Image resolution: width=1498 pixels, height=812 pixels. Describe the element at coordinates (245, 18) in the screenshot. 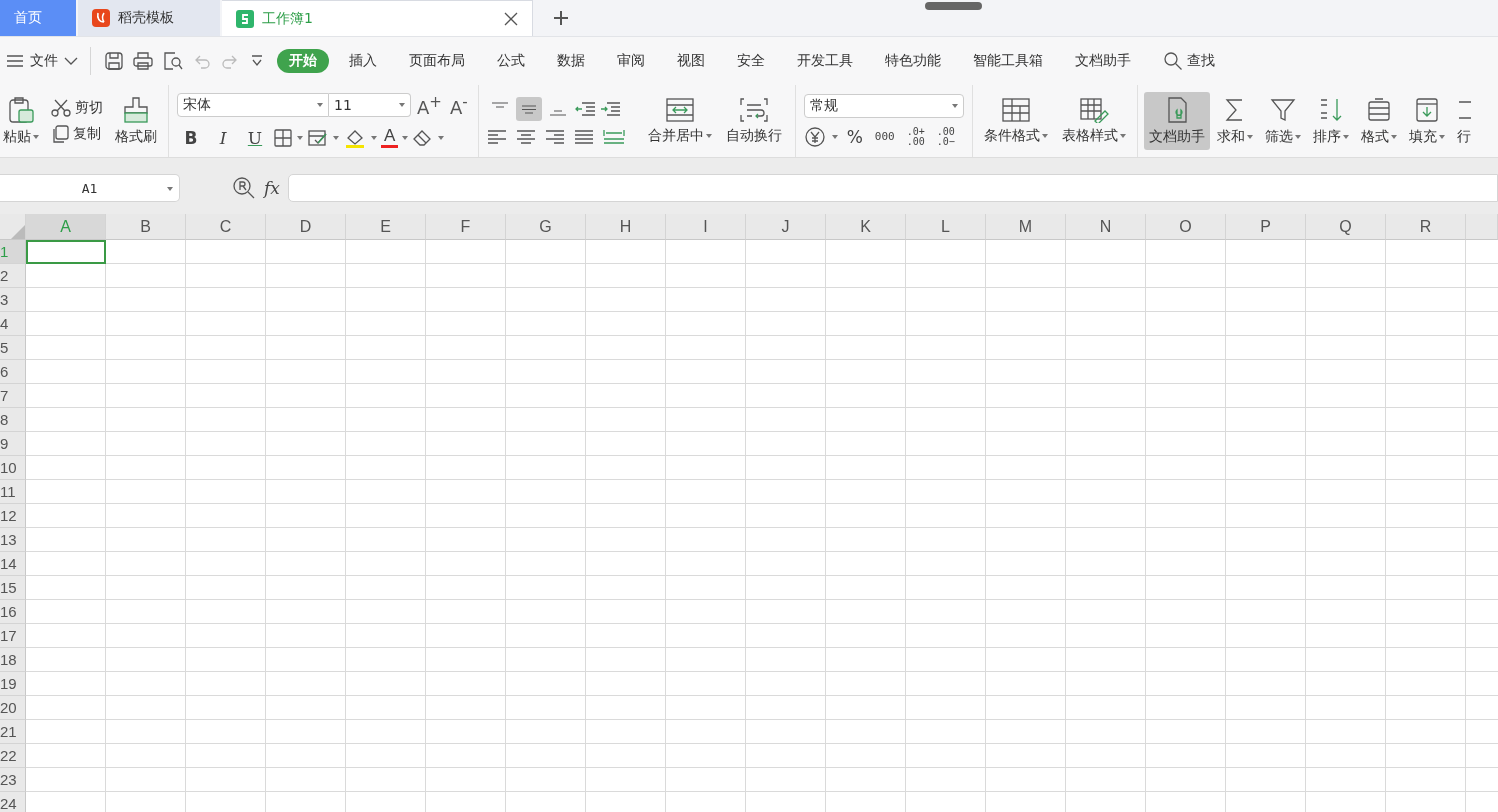

I see `spreadsheet-logo-icon` at that location.